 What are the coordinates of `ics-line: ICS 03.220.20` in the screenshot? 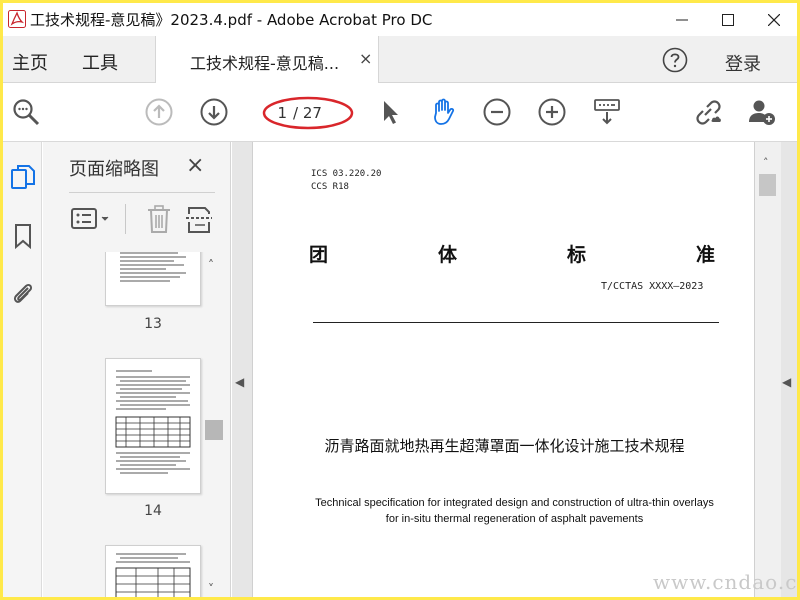 It's located at (346, 174).